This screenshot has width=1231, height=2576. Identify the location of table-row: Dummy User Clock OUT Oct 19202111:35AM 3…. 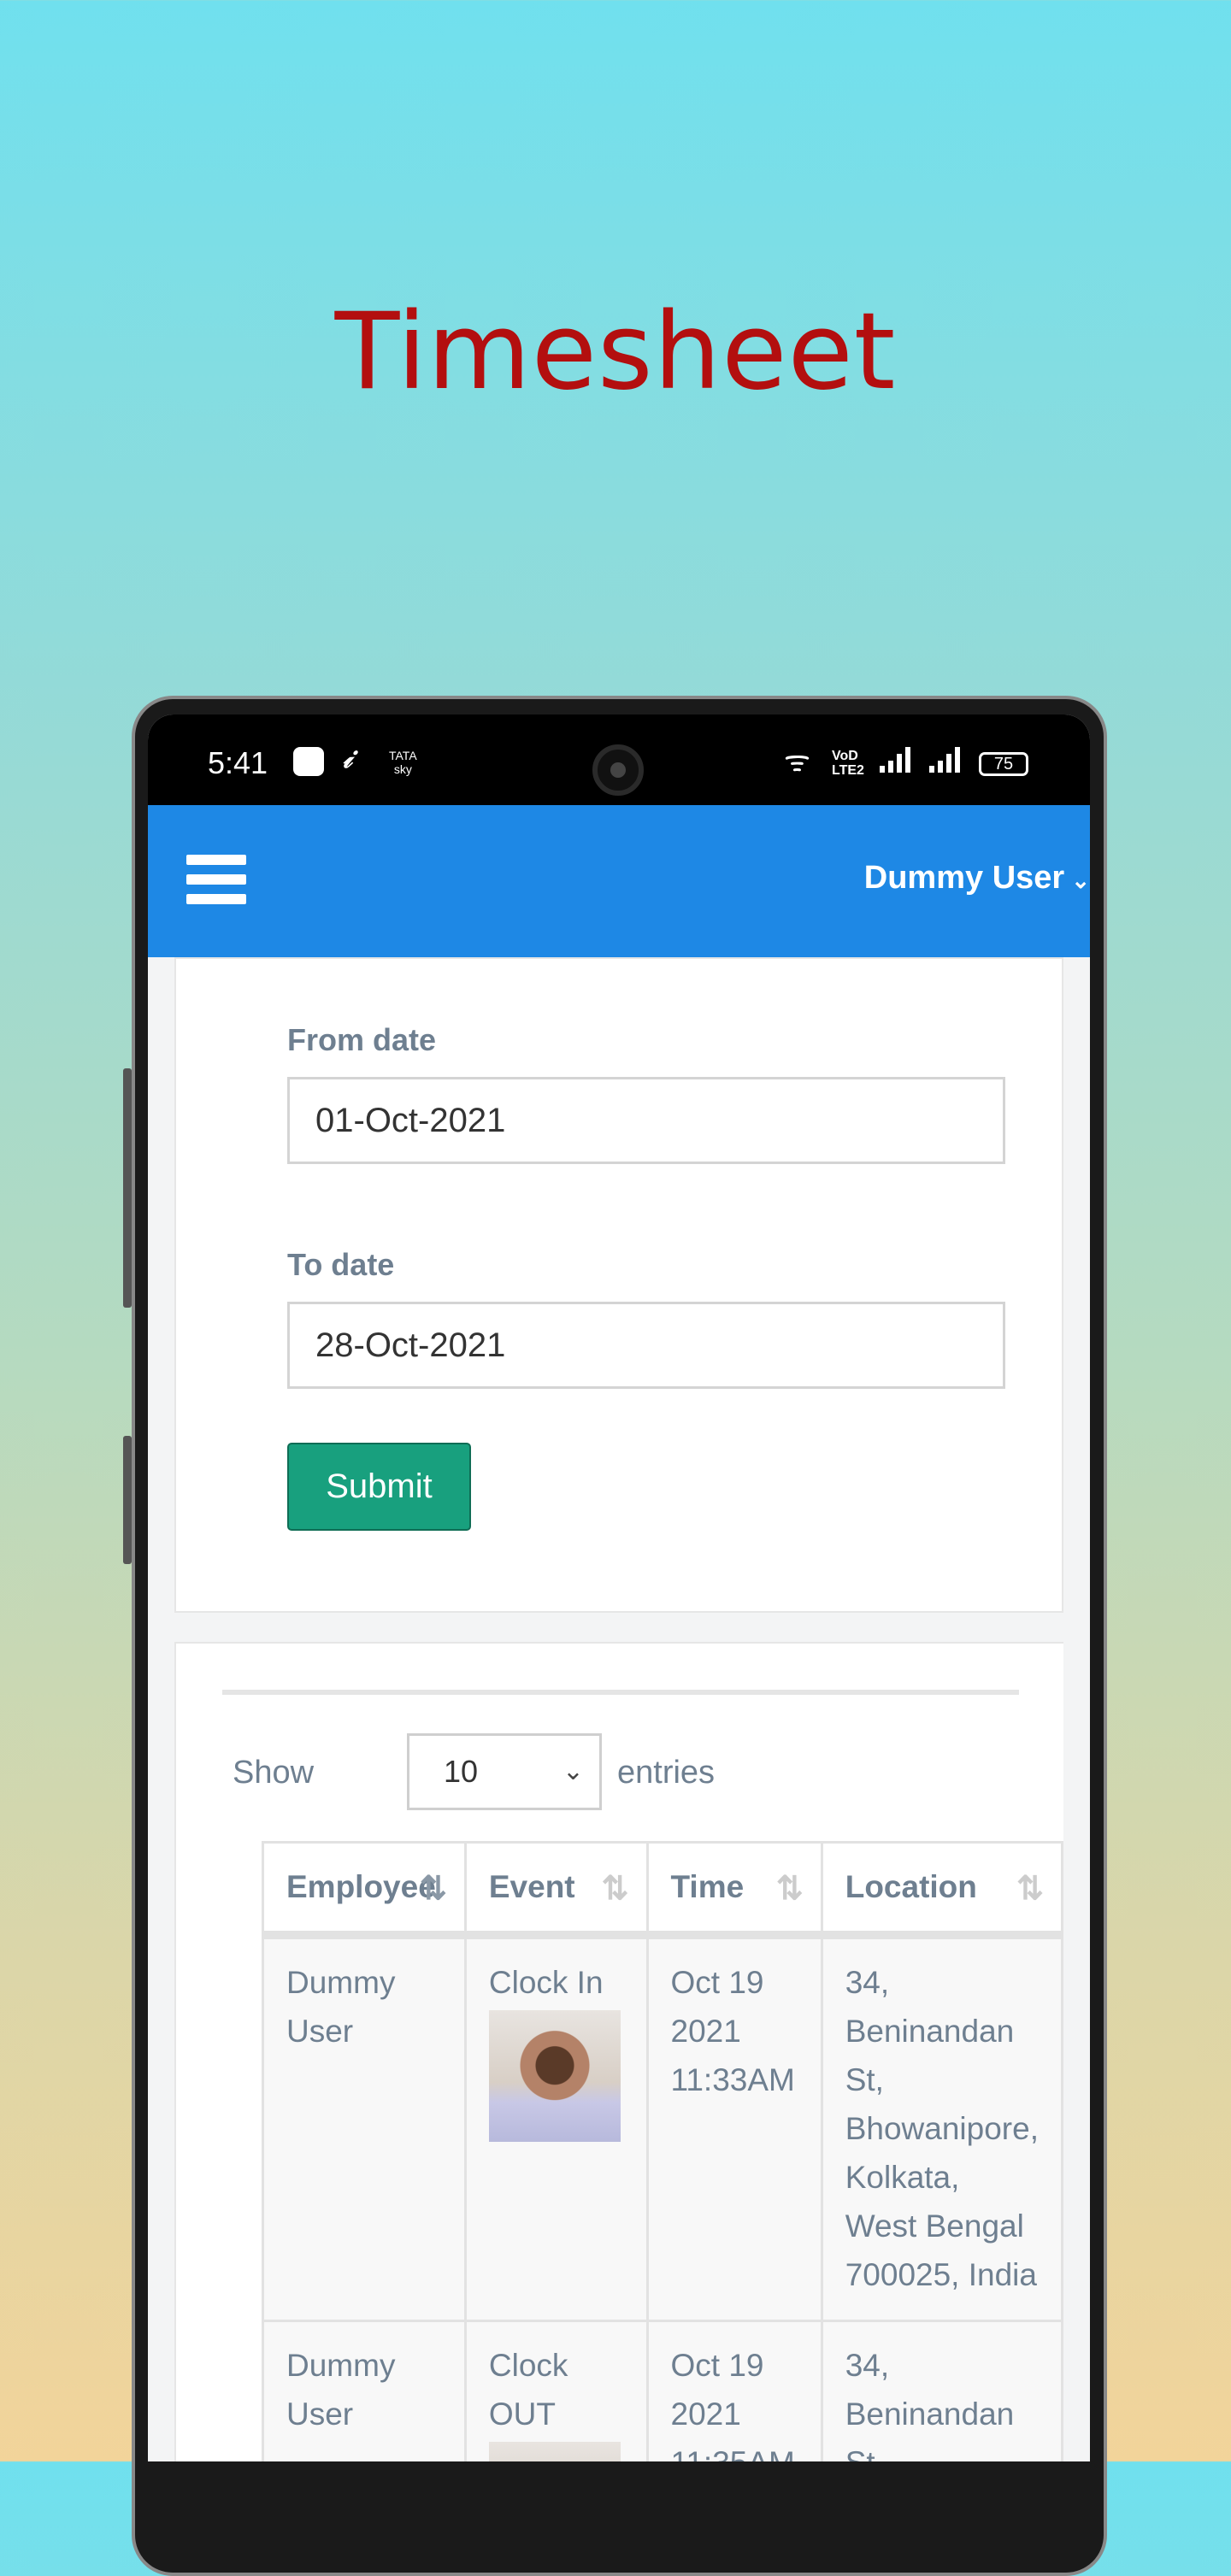
(663, 2390).